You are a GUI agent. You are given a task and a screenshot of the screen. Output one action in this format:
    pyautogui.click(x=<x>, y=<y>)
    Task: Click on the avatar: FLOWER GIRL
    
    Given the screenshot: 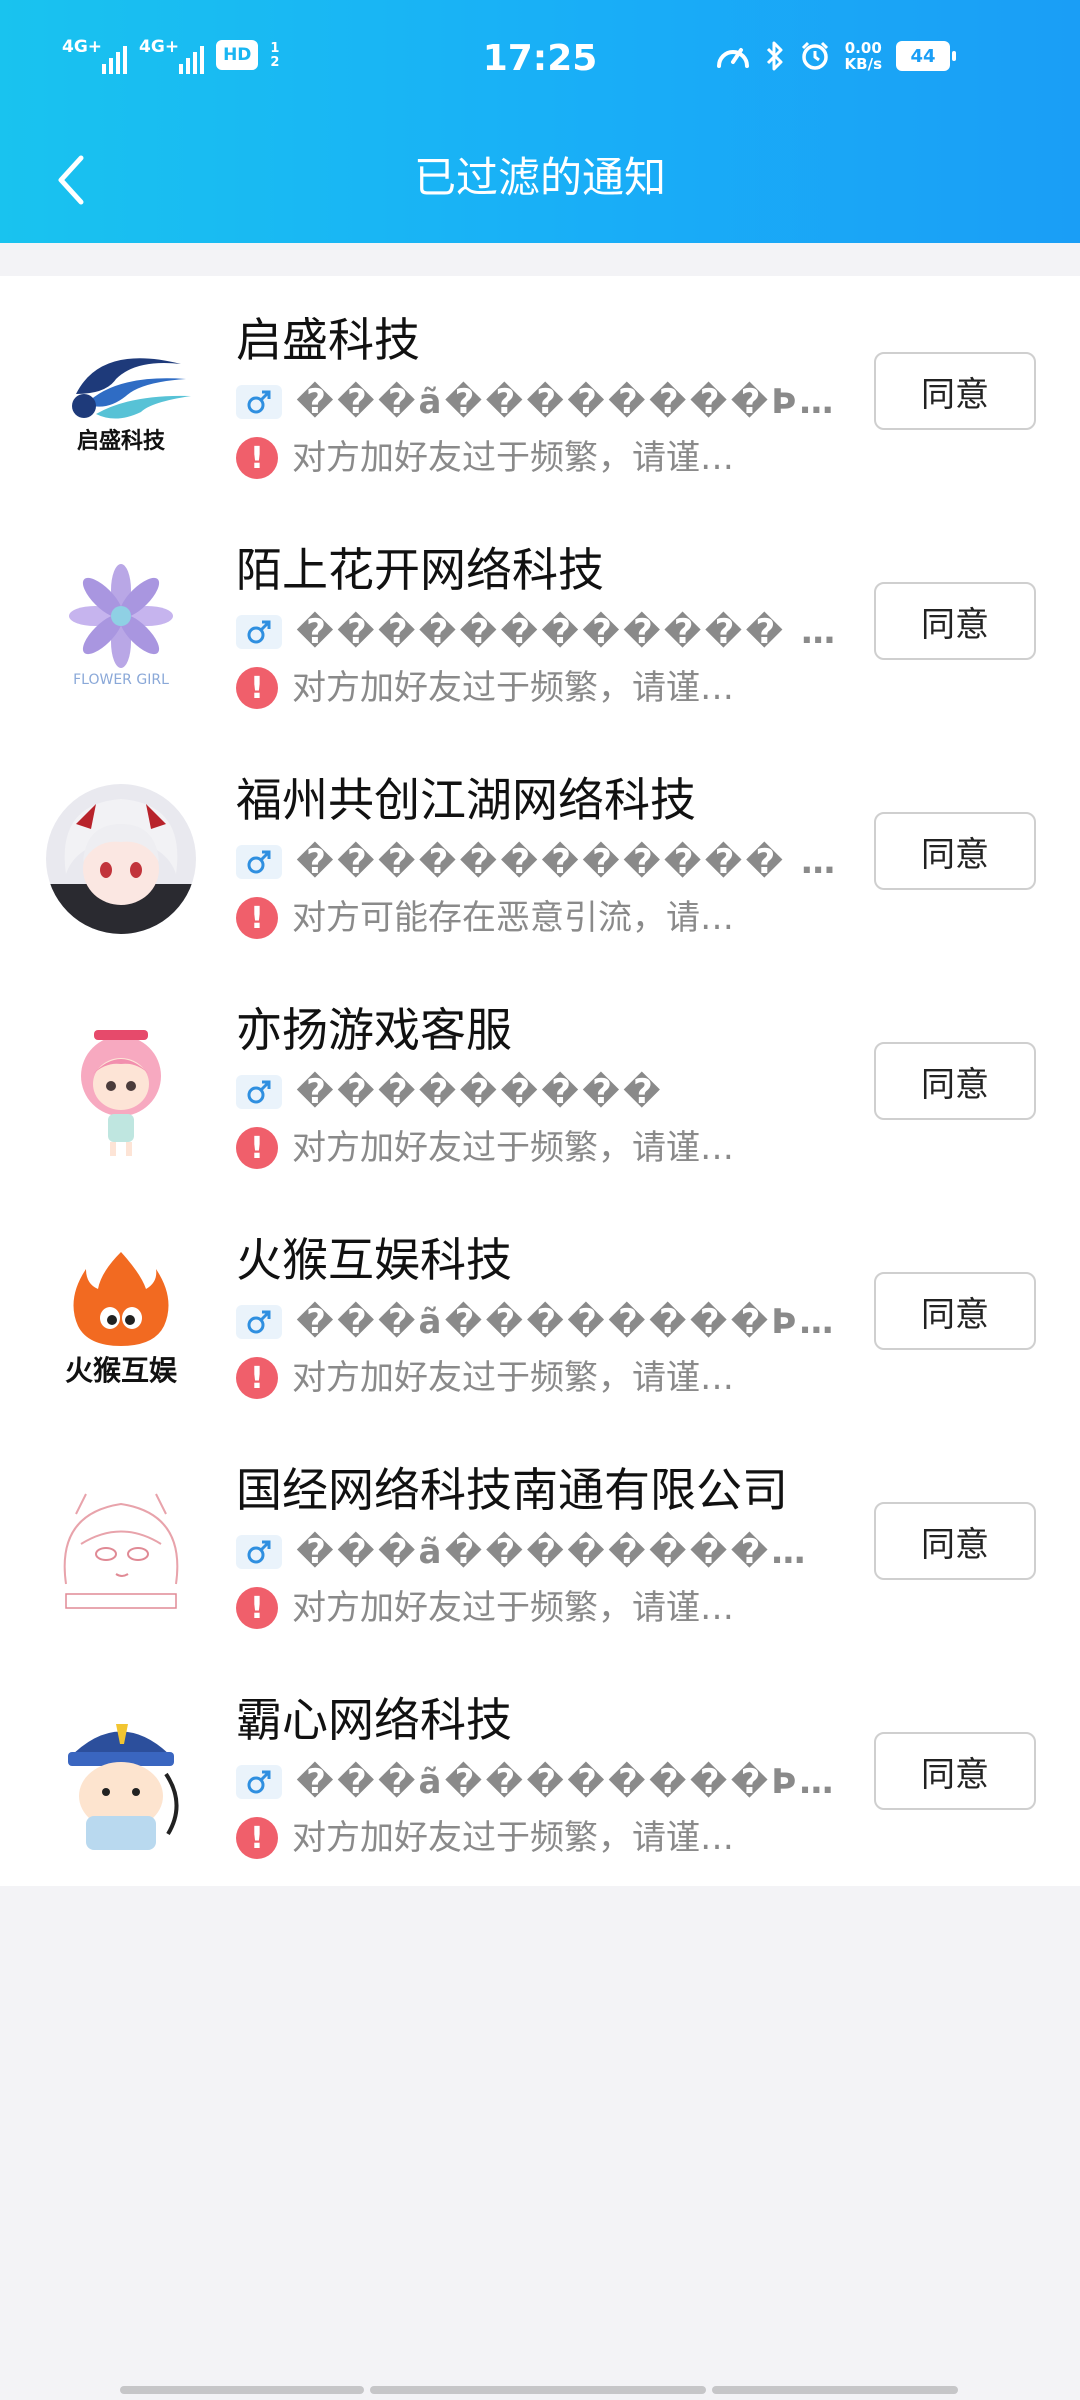 What is the action you would take?
    pyautogui.click(x=121, y=629)
    